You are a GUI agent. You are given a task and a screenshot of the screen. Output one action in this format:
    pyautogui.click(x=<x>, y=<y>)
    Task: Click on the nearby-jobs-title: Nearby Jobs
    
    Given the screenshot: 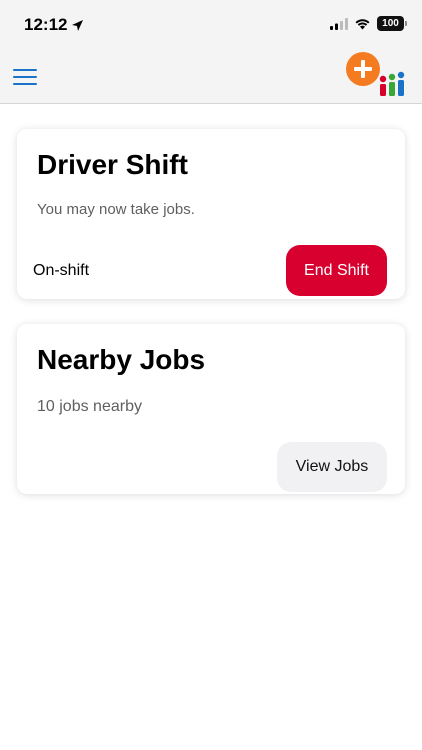 What is the action you would take?
    pyautogui.click(x=121, y=359)
    